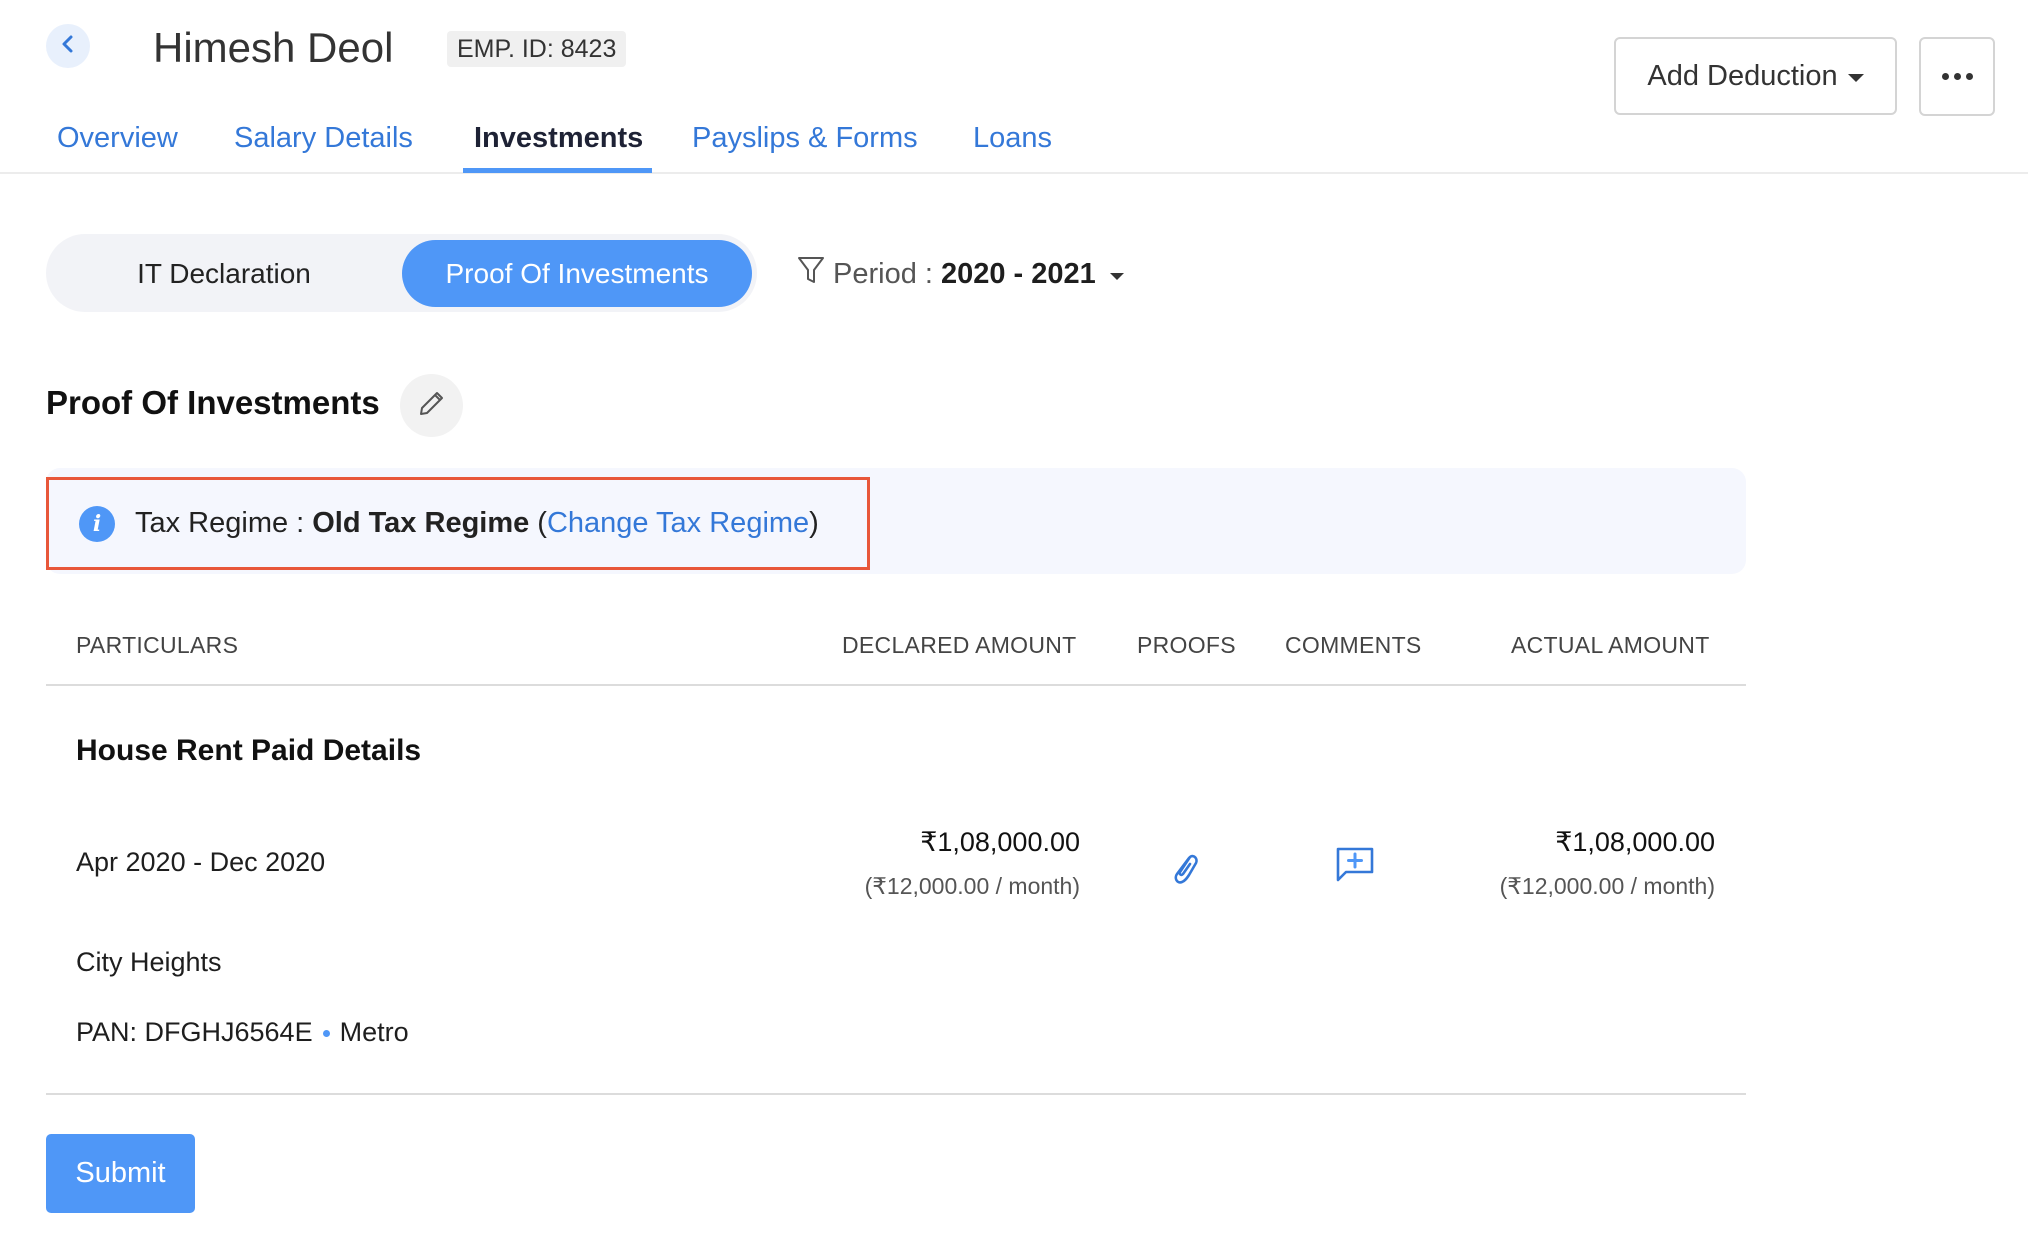 The image size is (2028, 1240). I want to click on more-options-button, so click(1957, 76).